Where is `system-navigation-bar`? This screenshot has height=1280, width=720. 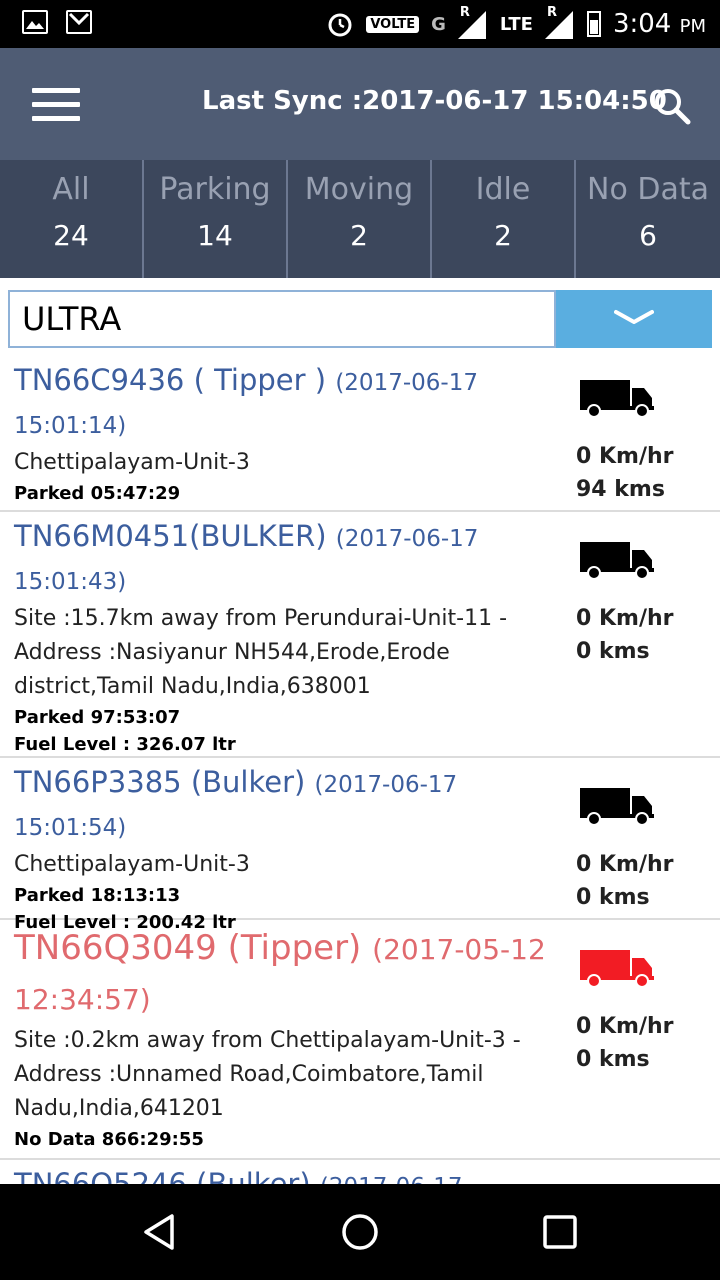
system-navigation-bar is located at coordinates (360, 1232).